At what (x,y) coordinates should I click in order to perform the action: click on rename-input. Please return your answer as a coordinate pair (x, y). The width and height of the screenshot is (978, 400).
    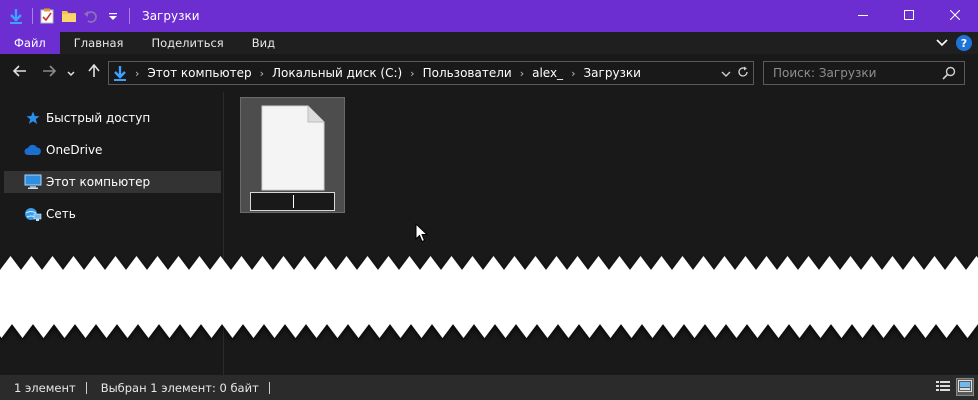
    Looking at the image, I should click on (292, 201).